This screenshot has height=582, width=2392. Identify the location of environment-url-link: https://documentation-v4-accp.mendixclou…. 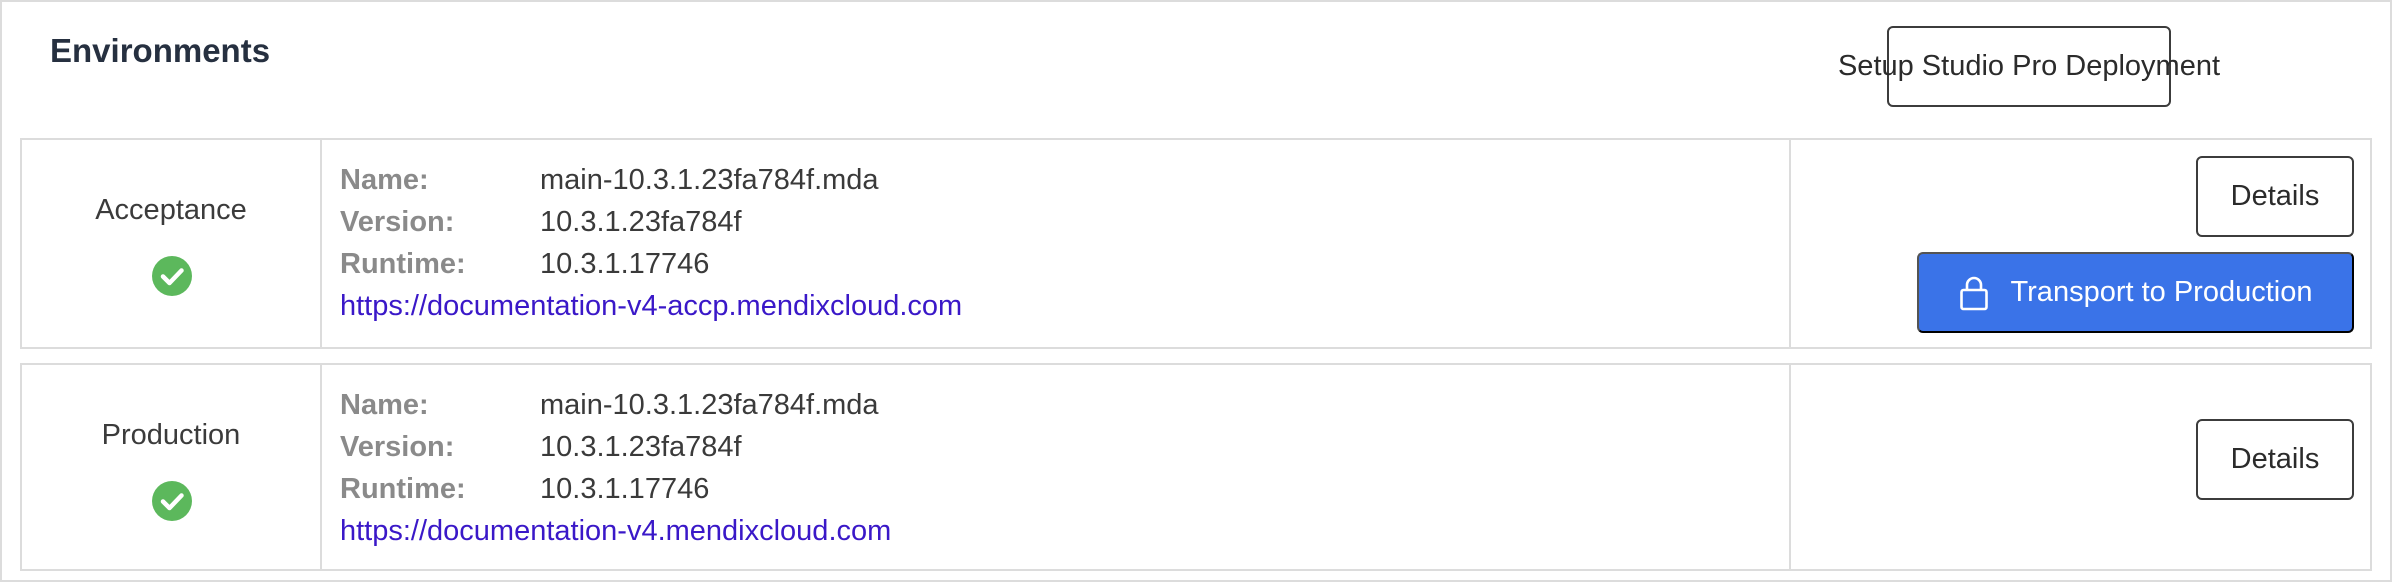
(651, 306).